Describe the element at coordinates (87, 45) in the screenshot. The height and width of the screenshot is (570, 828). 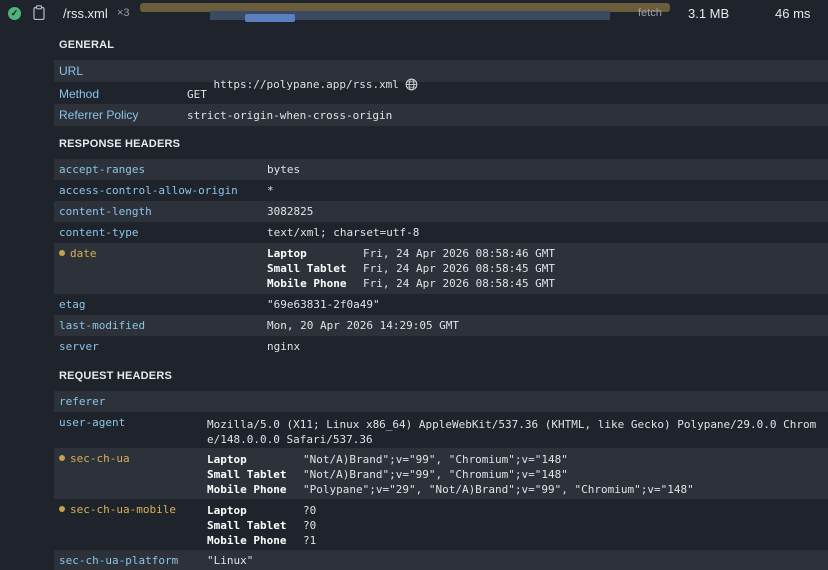
I see `section-general-title: GENERAL` at that location.